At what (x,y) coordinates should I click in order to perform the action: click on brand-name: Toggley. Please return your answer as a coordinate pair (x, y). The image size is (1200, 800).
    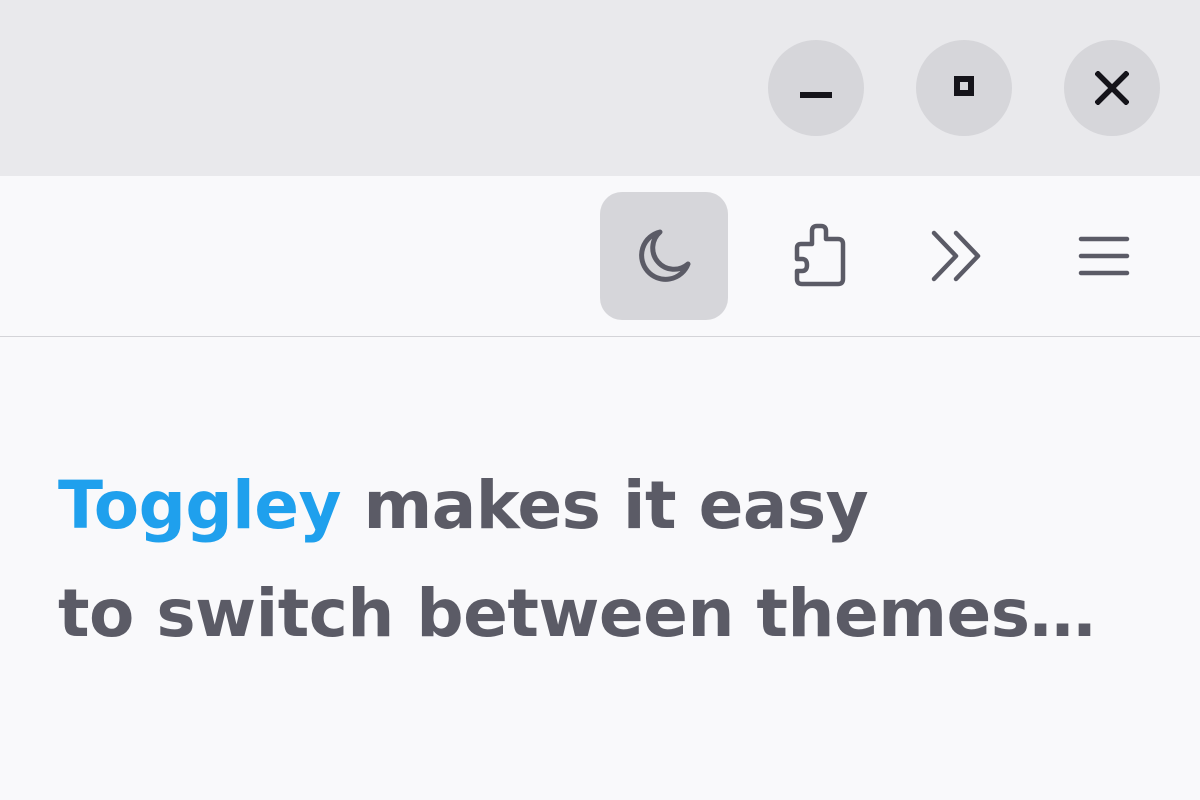
    Looking at the image, I should click on (200, 505).